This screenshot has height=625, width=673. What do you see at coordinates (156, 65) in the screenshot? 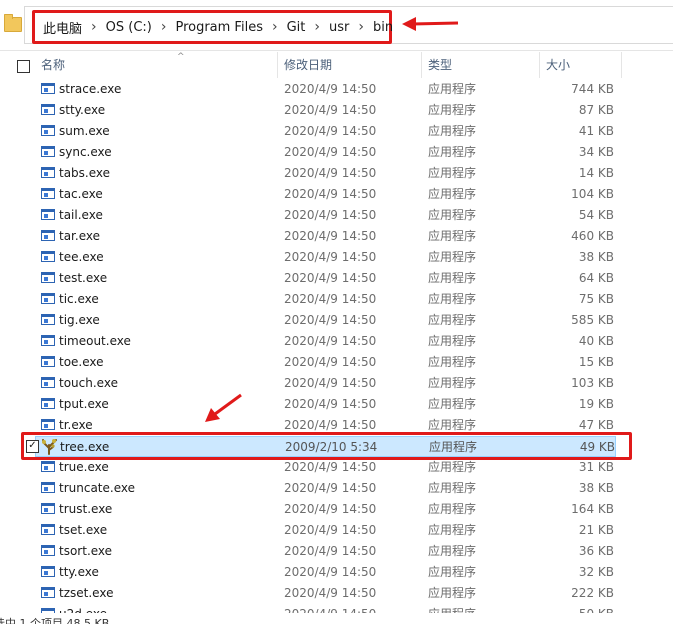
I see `column-name-header: ^ 名称` at bounding box center [156, 65].